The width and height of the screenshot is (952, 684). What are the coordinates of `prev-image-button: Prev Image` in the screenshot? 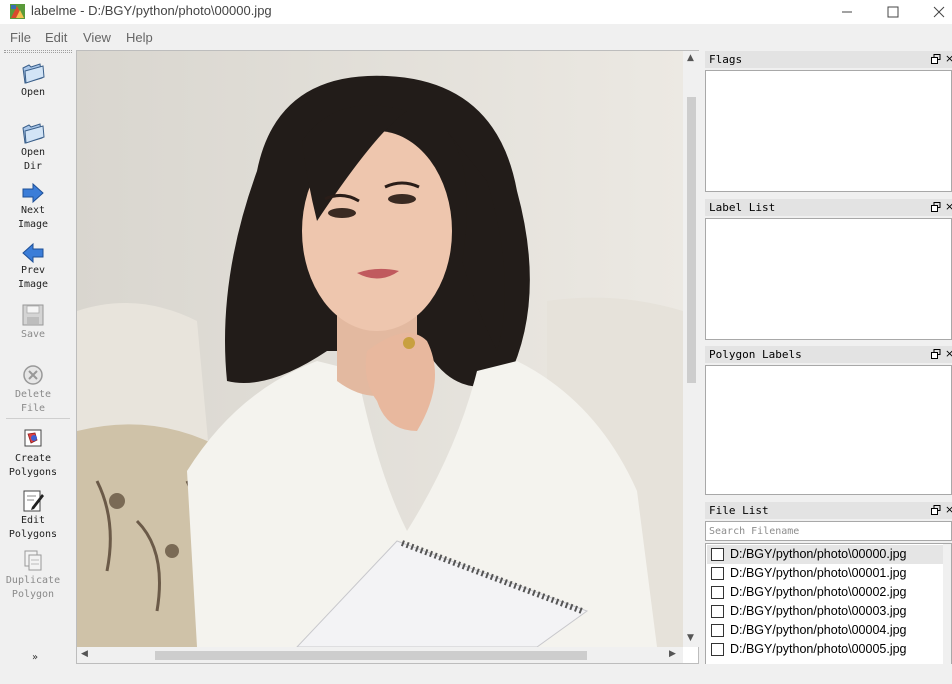 It's located at (33, 267).